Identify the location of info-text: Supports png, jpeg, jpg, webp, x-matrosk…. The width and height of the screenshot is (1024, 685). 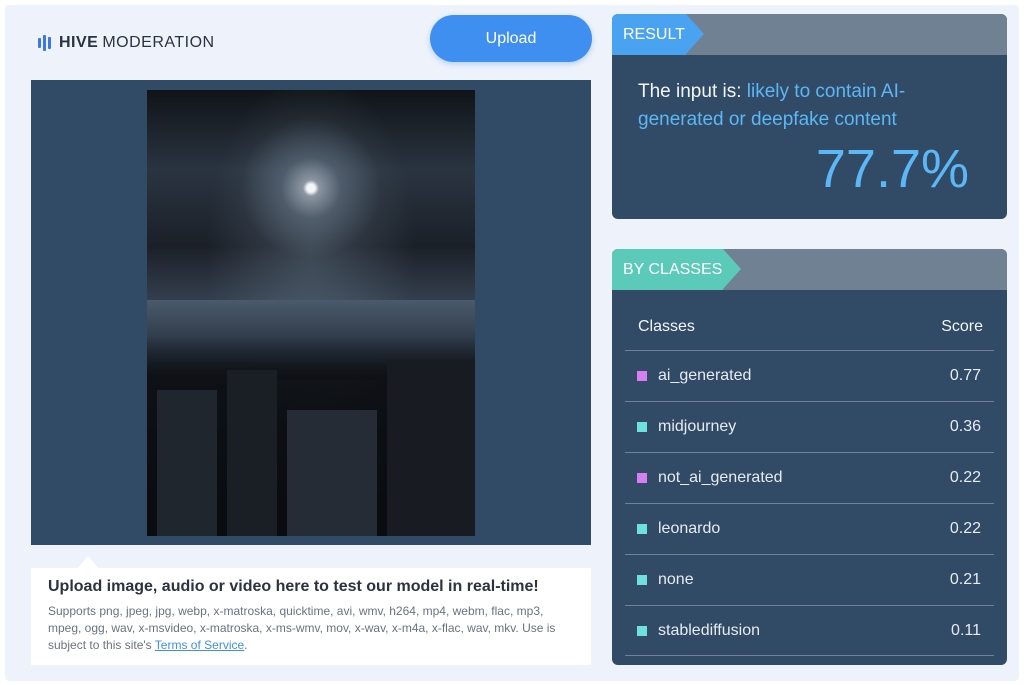
(311, 628).